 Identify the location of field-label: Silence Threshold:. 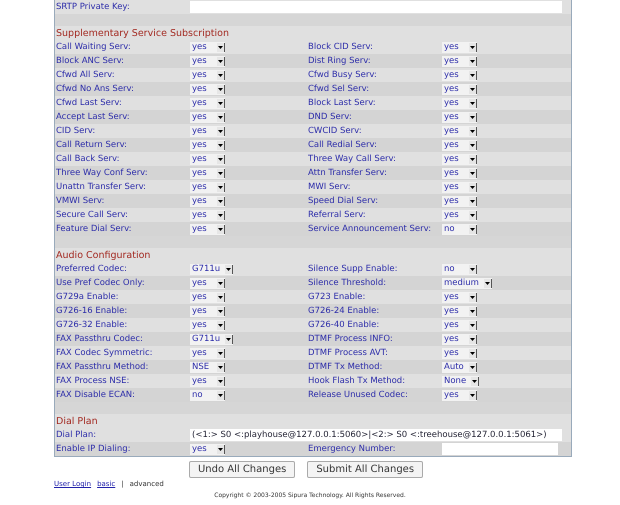
(347, 283).